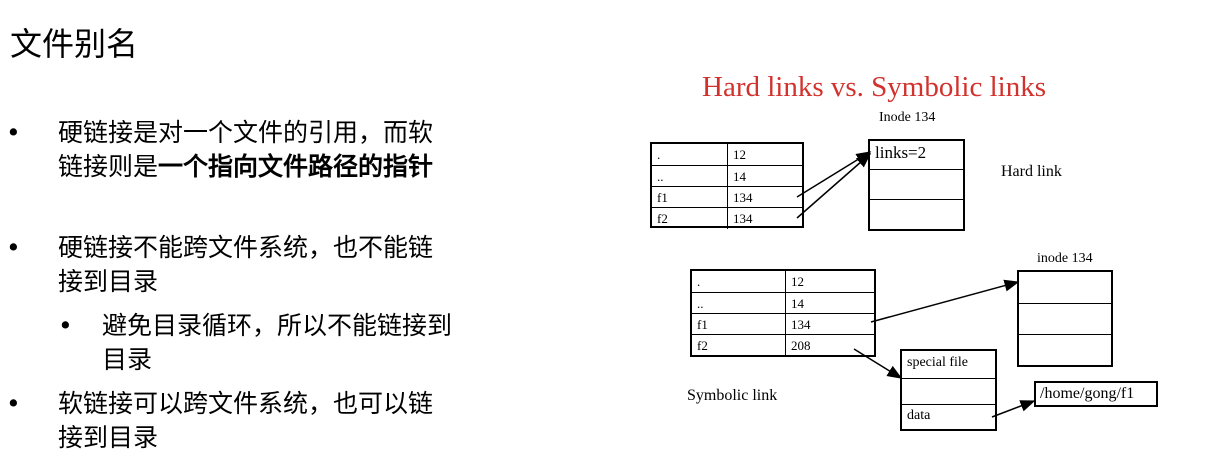 The width and height of the screenshot is (1206, 466). I want to click on arrow-f2-to-hard-inode, so click(834, 186).